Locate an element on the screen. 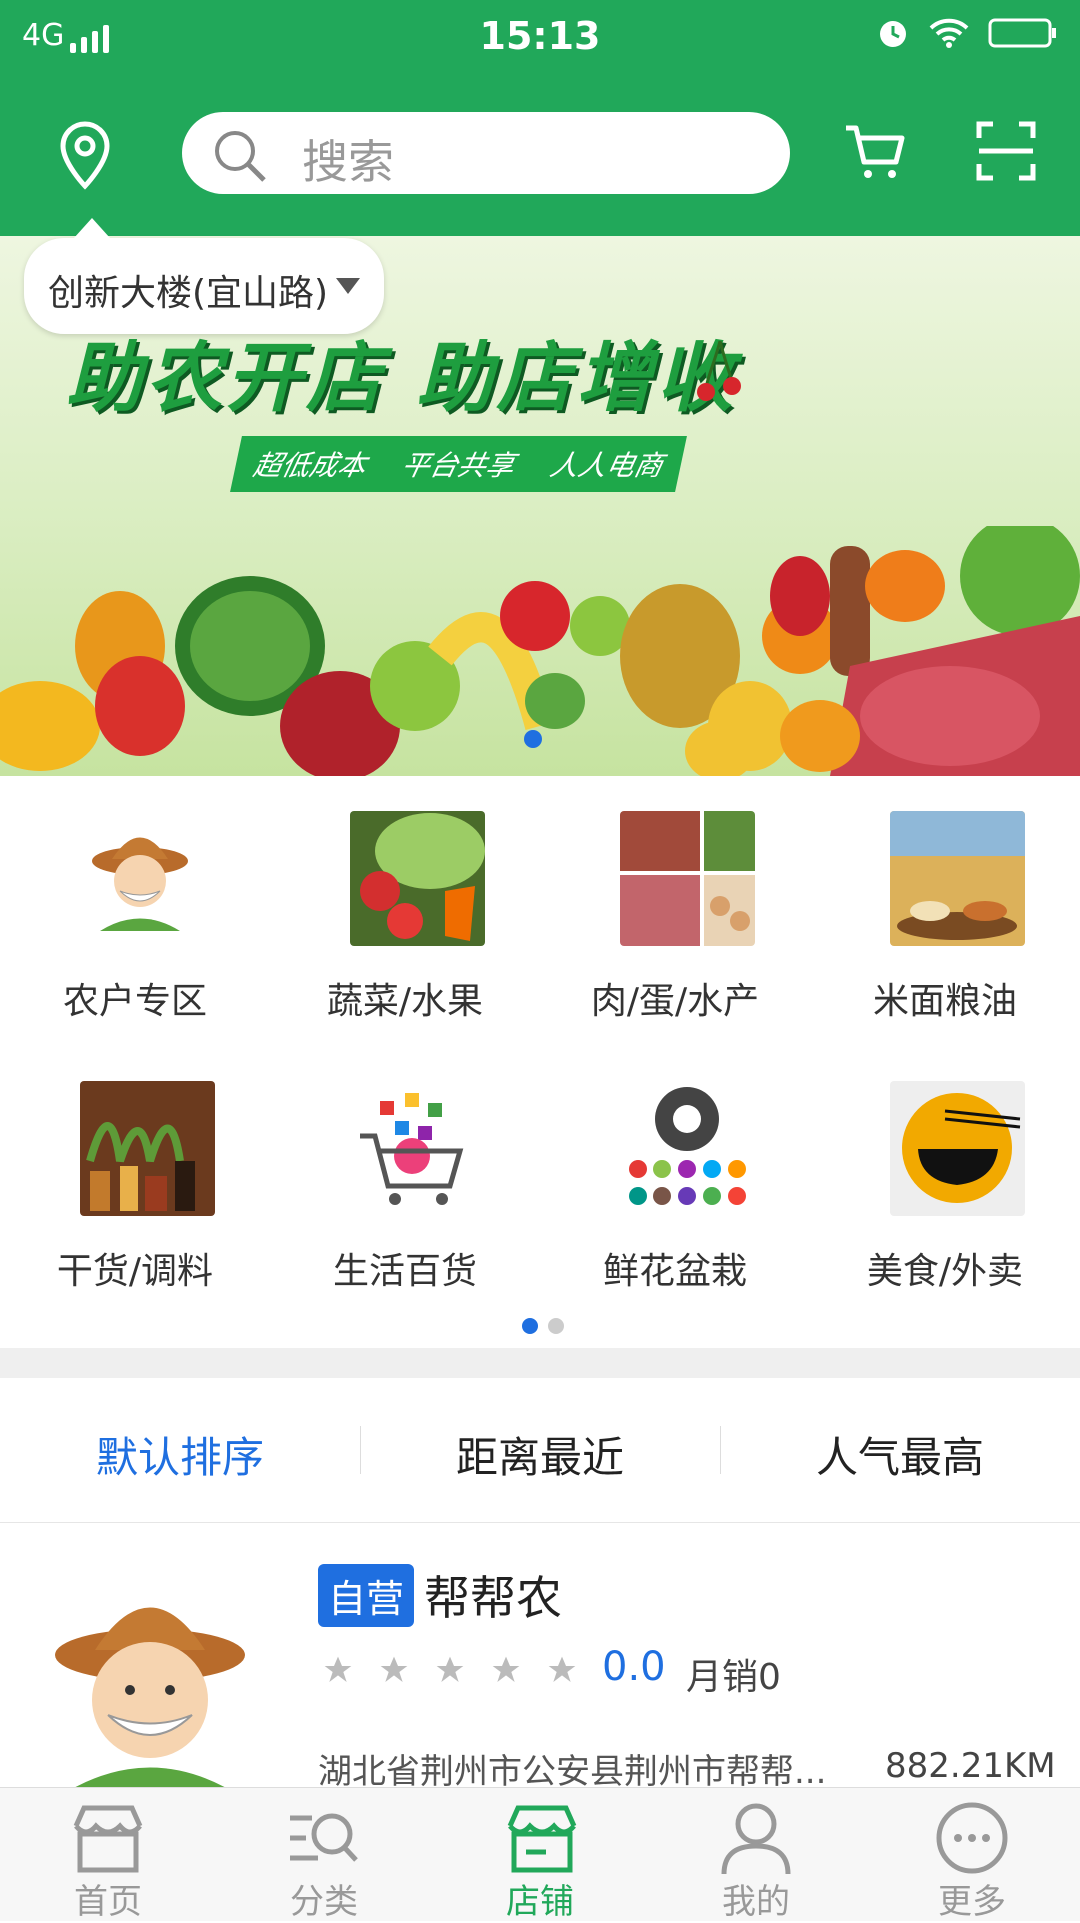  sort-default: 默认排序 is located at coordinates (180, 1454).